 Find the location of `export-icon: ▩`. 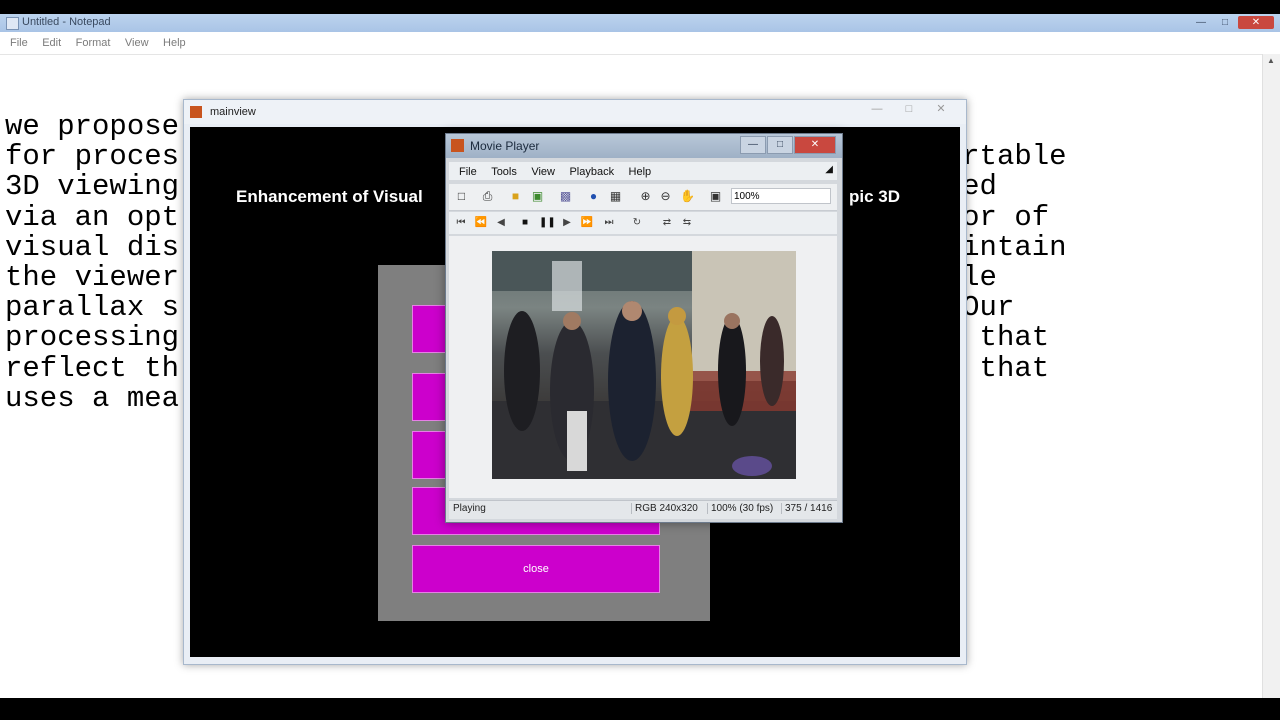

export-icon: ▩ is located at coordinates (565, 196).